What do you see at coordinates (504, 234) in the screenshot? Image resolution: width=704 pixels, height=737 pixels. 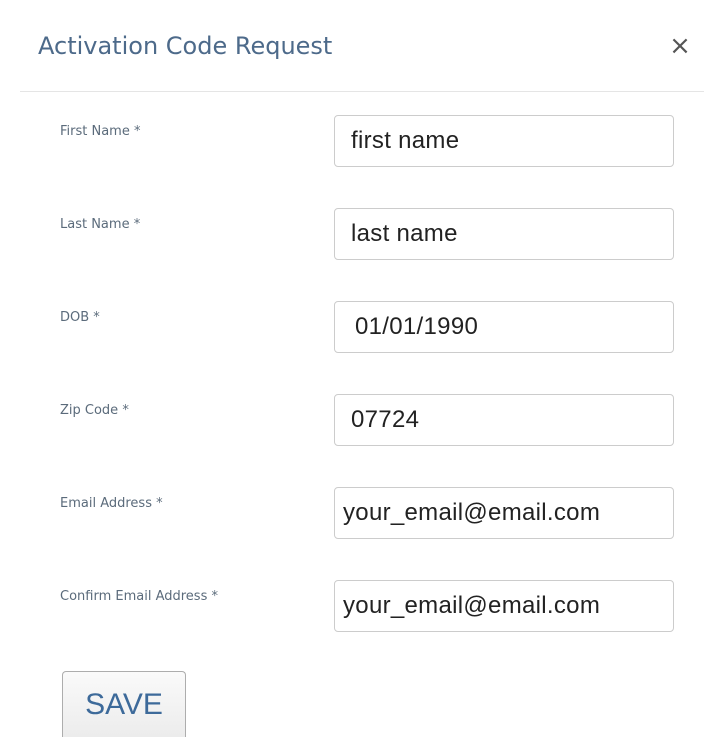 I see `last-name-input` at bounding box center [504, 234].